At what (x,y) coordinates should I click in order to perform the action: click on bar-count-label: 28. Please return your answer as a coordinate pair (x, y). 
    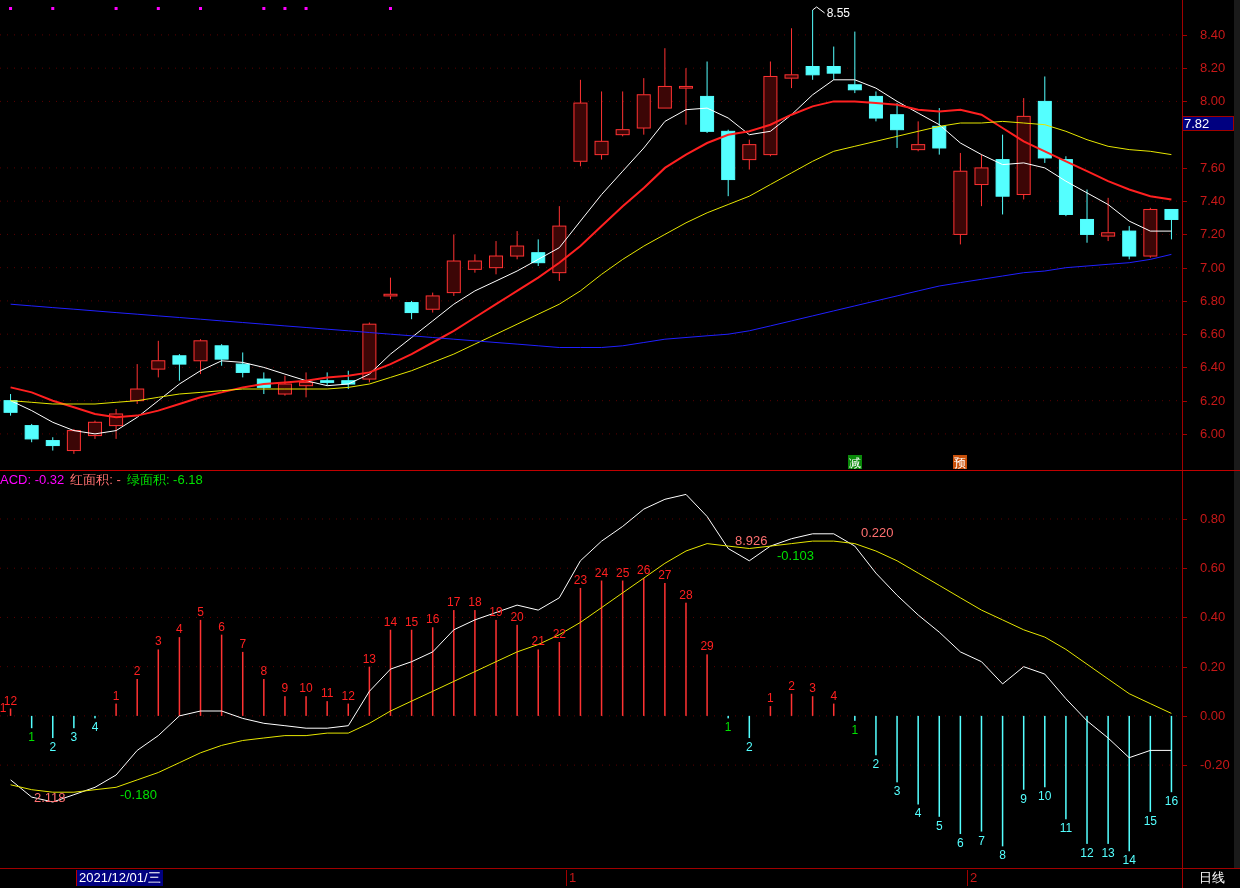
    Looking at the image, I should click on (686, 594).